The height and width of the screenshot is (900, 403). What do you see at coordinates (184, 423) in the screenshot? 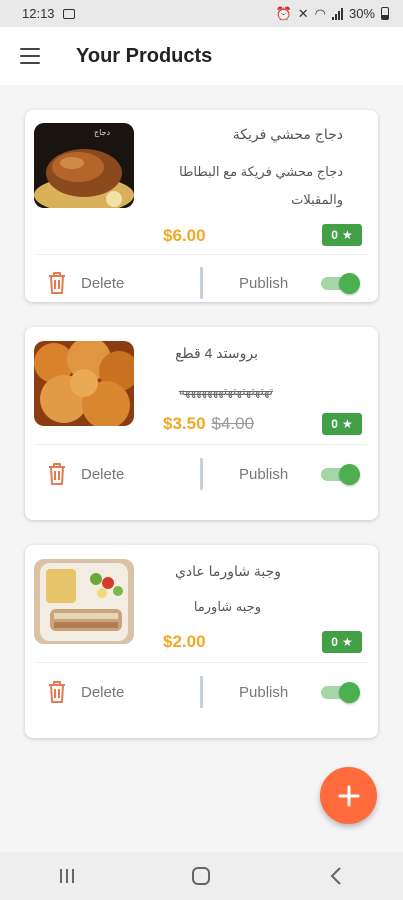
I see `current-price: $3.50` at bounding box center [184, 423].